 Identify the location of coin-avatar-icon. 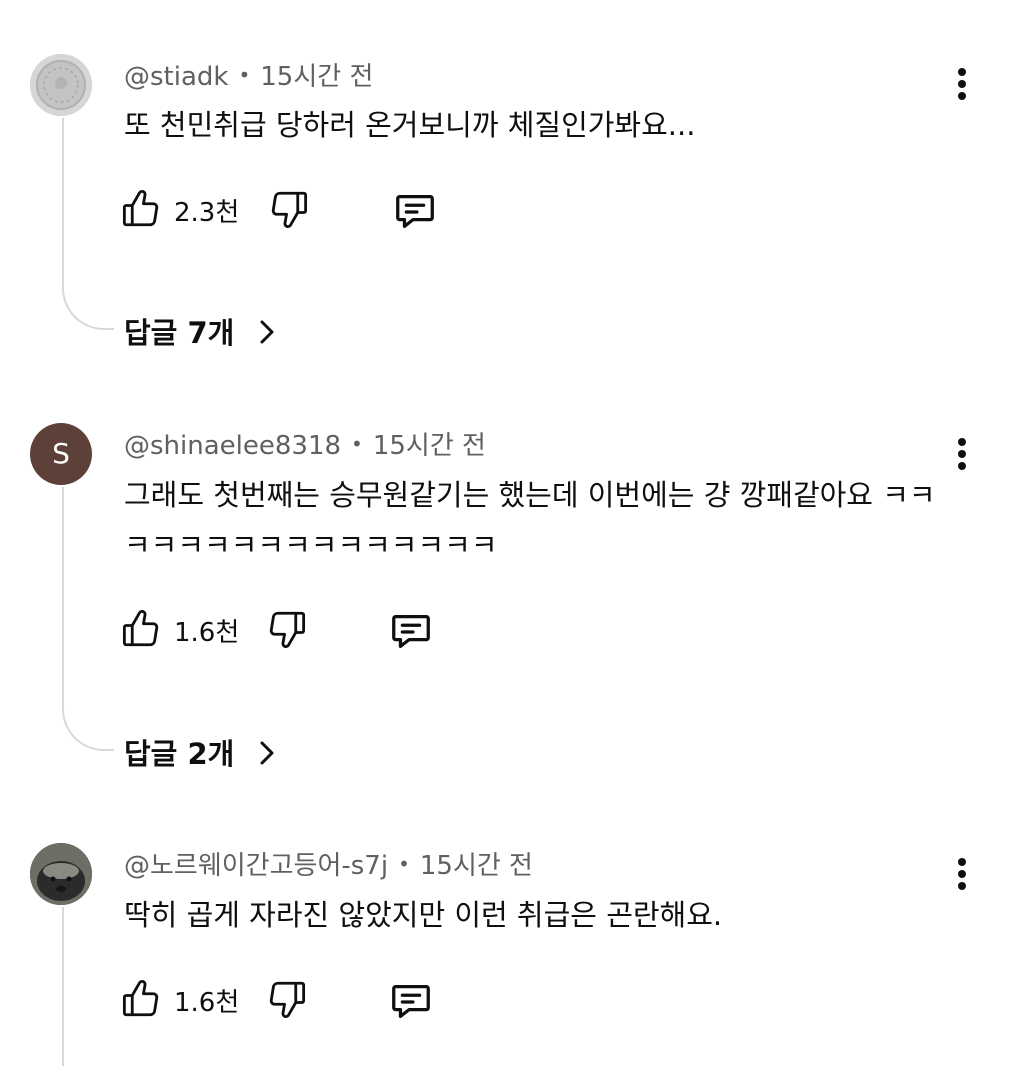
(61, 85).